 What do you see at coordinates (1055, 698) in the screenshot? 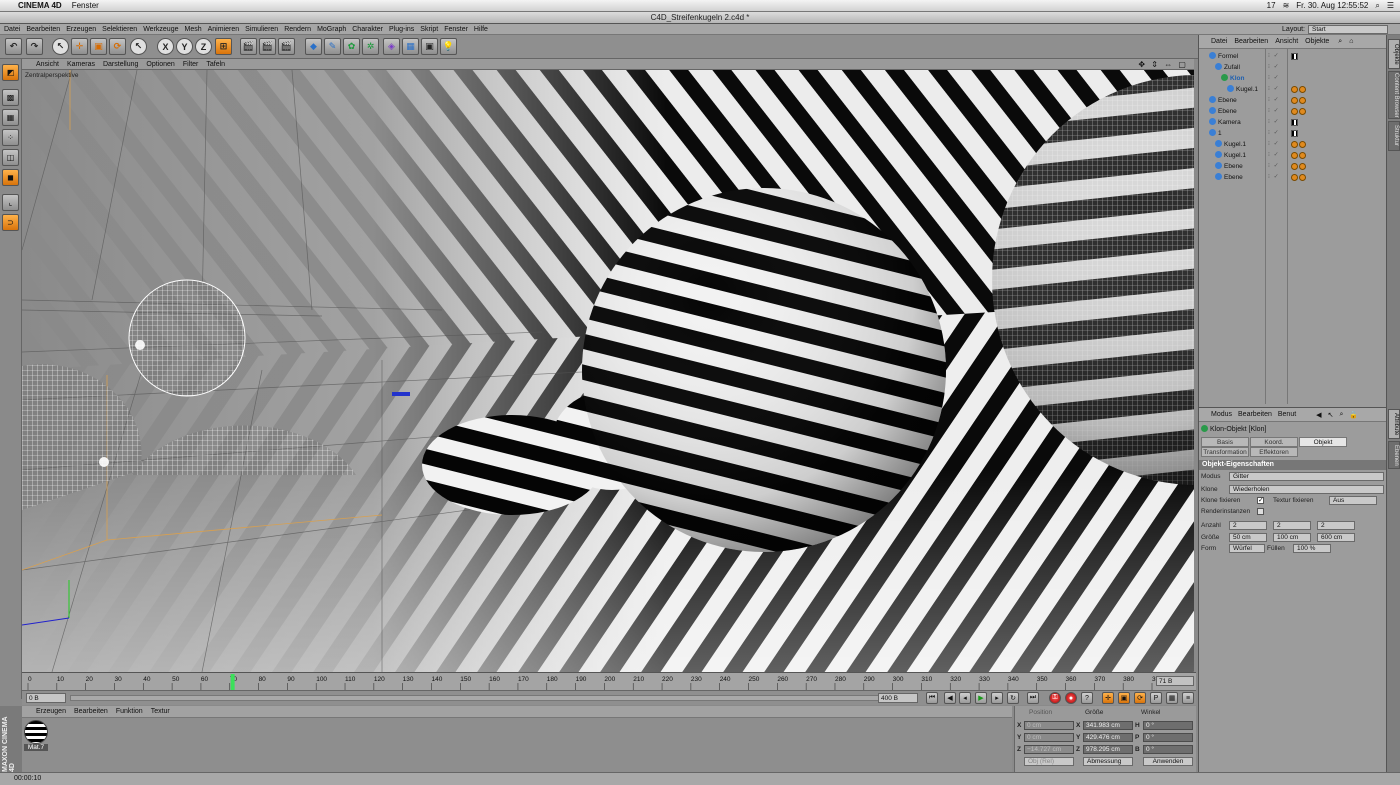
I see `record-keys-button: ⚿` at bounding box center [1055, 698].